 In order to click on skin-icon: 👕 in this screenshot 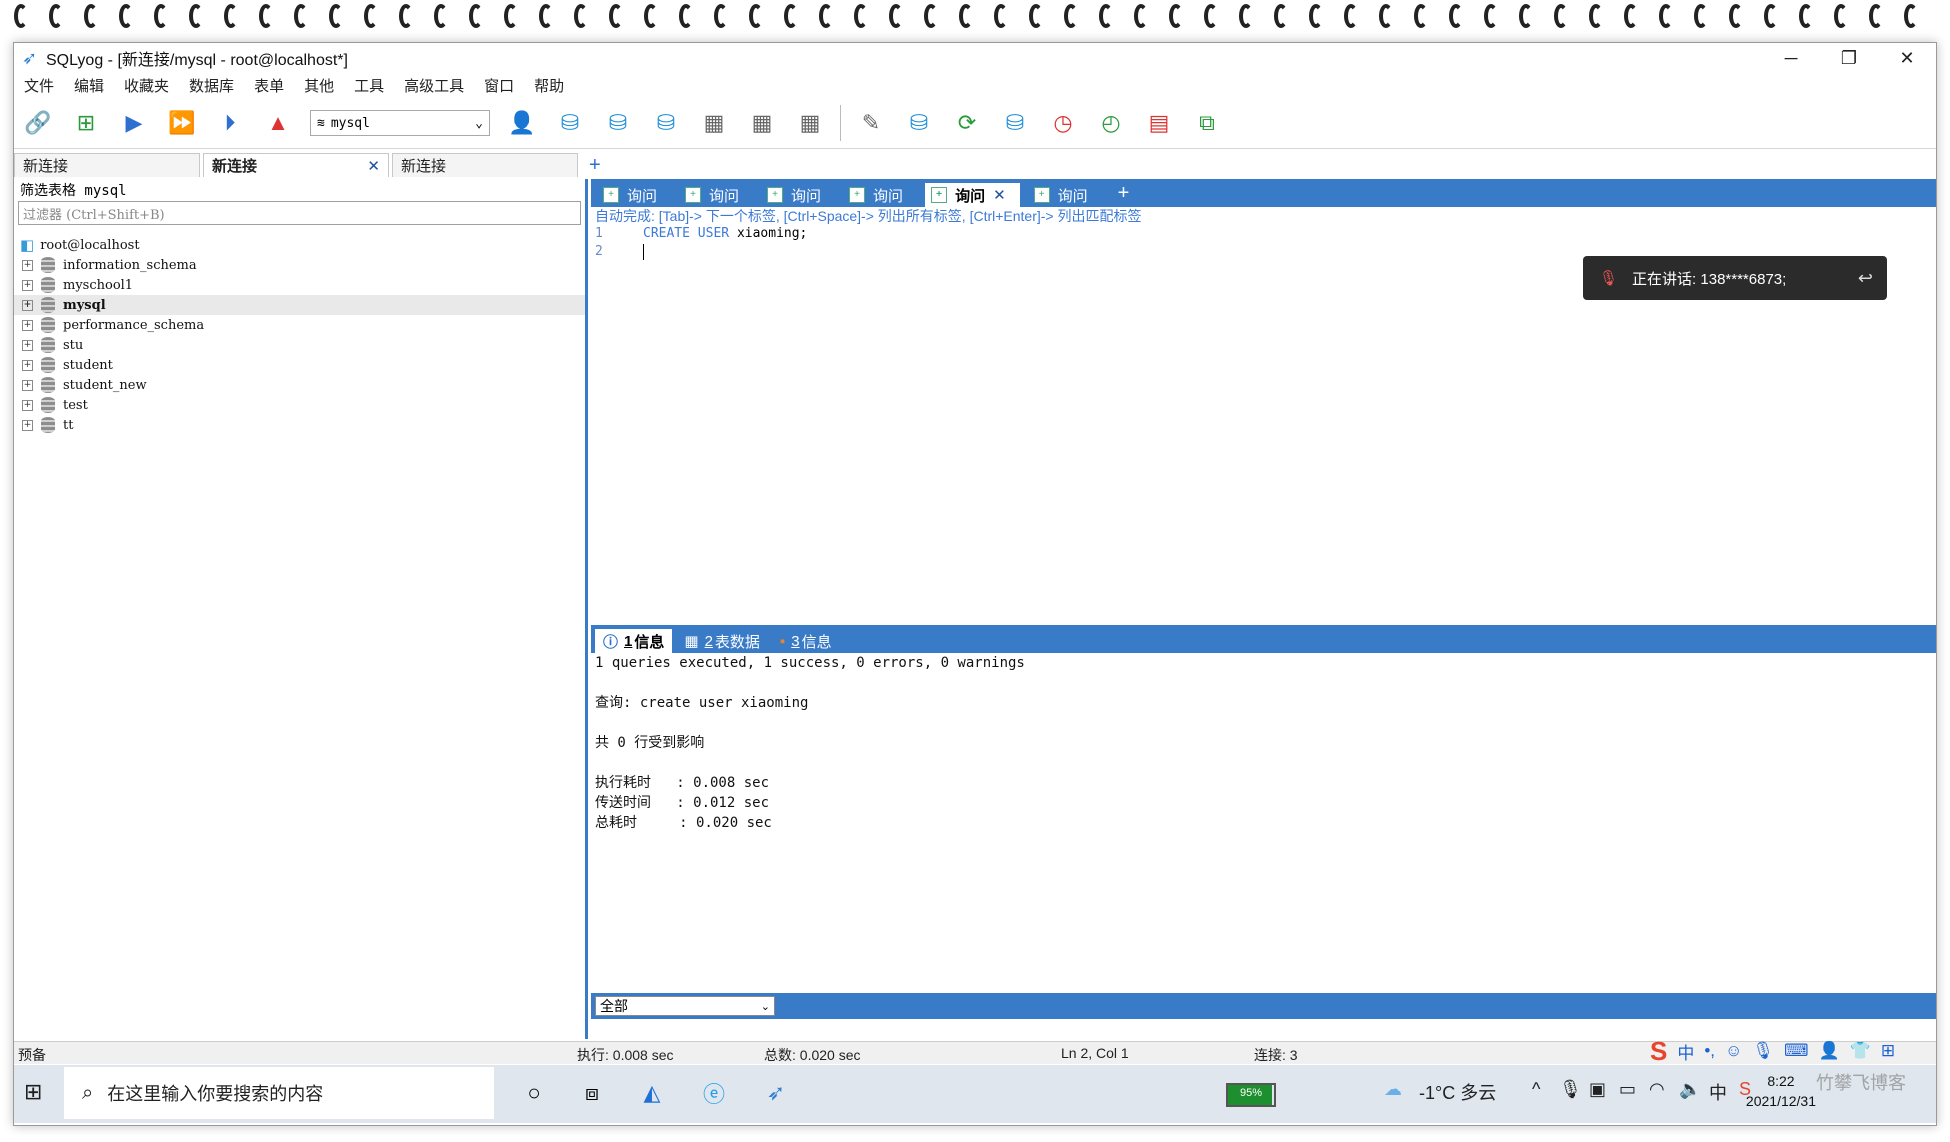, I will do `click(1860, 1051)`.